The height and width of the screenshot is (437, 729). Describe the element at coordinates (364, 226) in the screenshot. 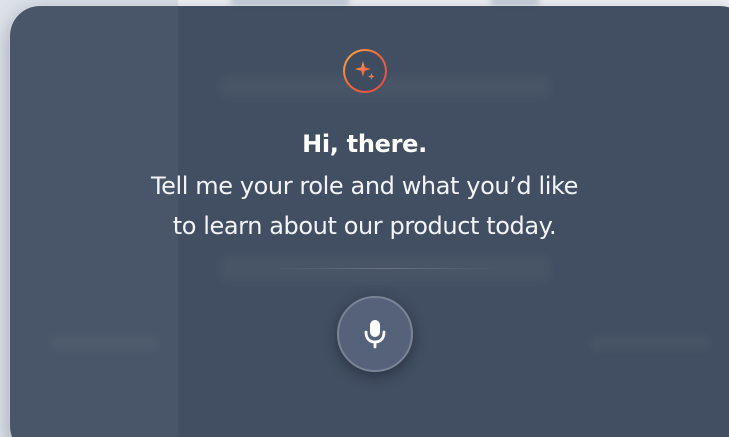

I see `prompt-line-2: to learn about our product today.` at that location.